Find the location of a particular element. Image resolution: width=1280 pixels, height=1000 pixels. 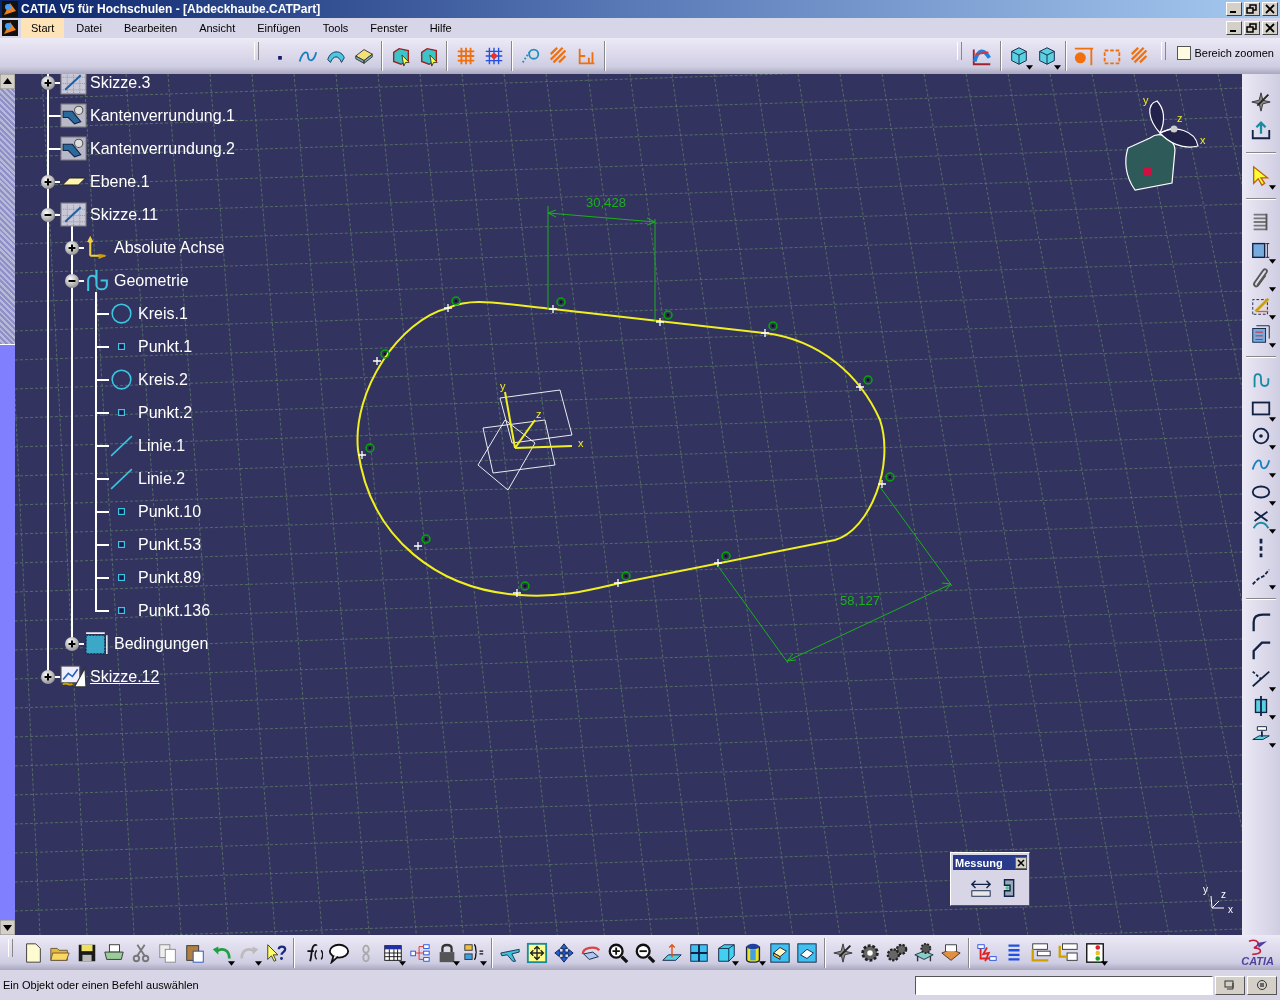

window-icon is located at coordinates (1230, 985).